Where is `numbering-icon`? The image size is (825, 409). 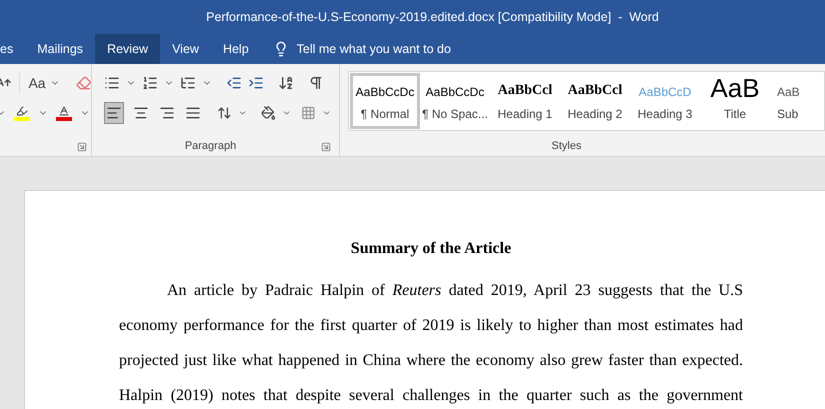 numbering-icon is located at coordinates (150, 83).